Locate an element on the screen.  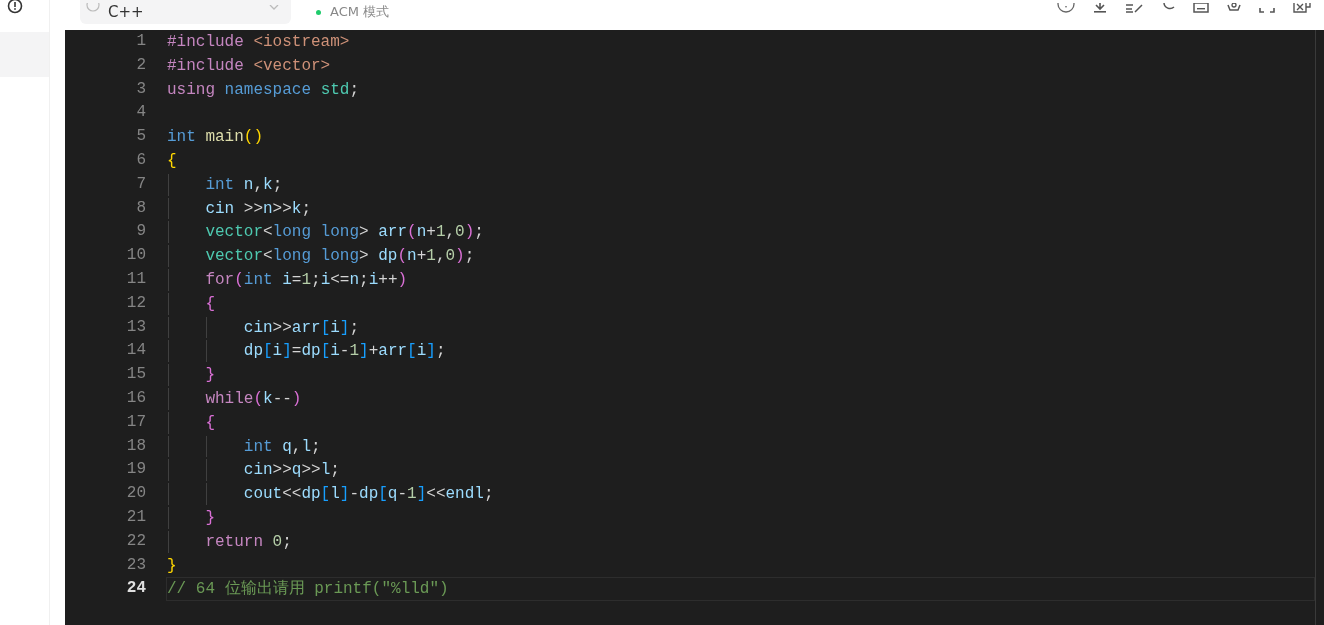
line-number: 18 is located at coordinates (135, 446).